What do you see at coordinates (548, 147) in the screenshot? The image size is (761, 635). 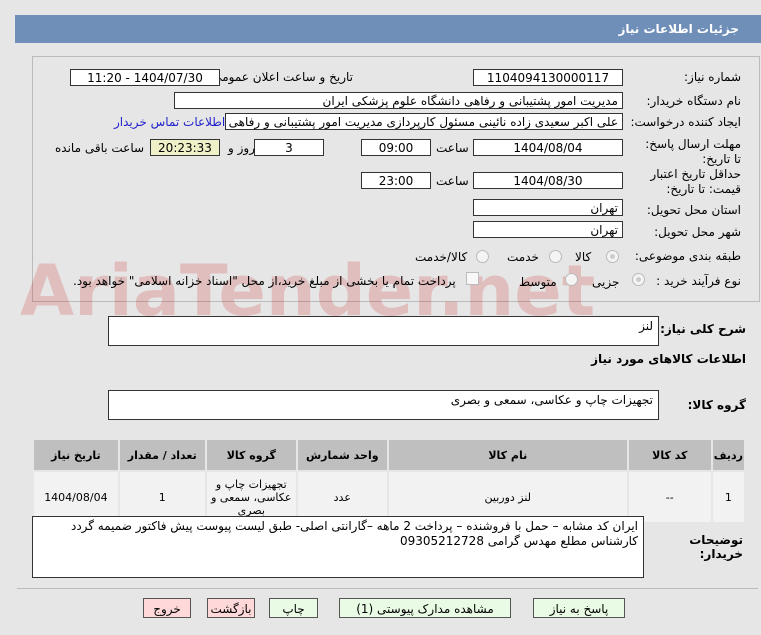 I see `deadline-date-field: 1404/08/04` at bounding box center [548, 147].